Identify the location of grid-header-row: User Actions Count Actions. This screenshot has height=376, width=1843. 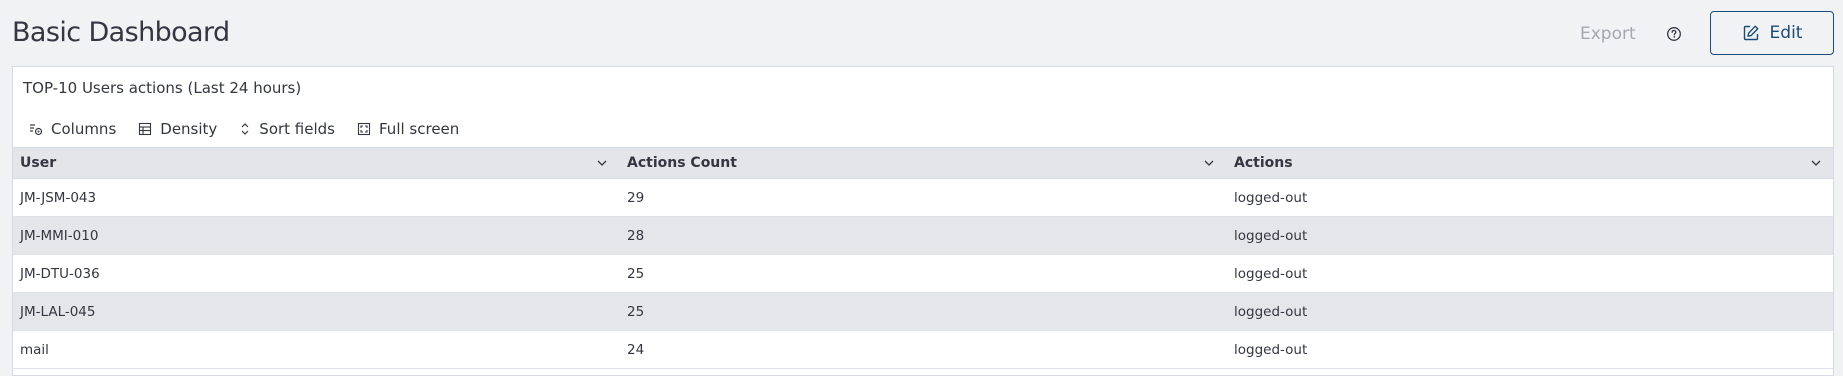
(923, 163).